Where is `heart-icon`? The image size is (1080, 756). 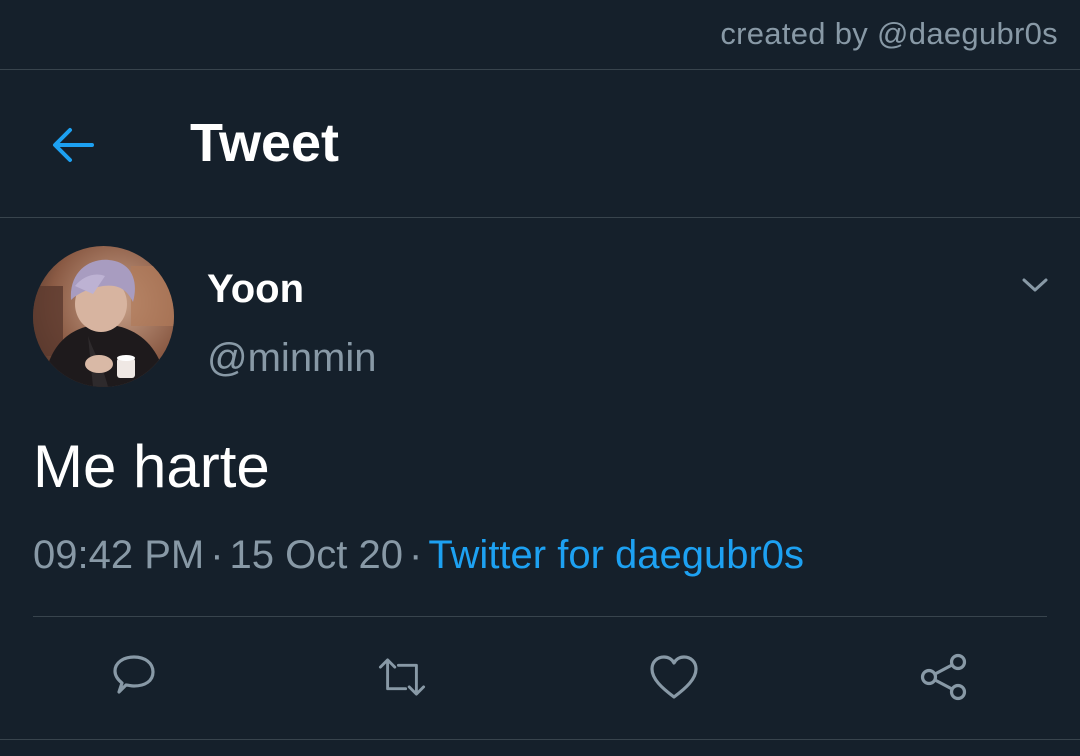 heart-icon is located at coordinates (674, 677).